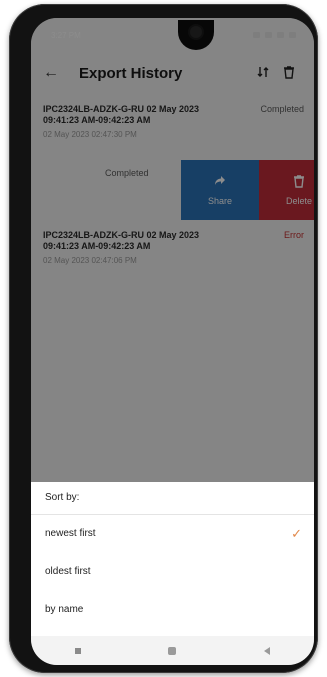  I want to click on sort-option-label: by name, so click(64, 609).